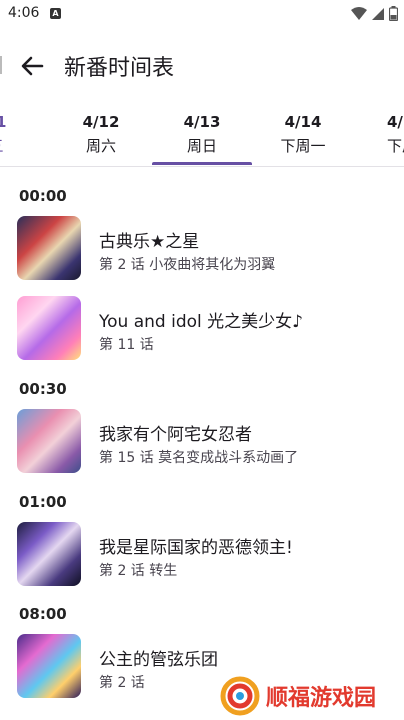 This screenshot has width=404, height=720. Describe the element at coordinates (43, 389) in the screenshot. I see `time-header: 00:30` at that location.